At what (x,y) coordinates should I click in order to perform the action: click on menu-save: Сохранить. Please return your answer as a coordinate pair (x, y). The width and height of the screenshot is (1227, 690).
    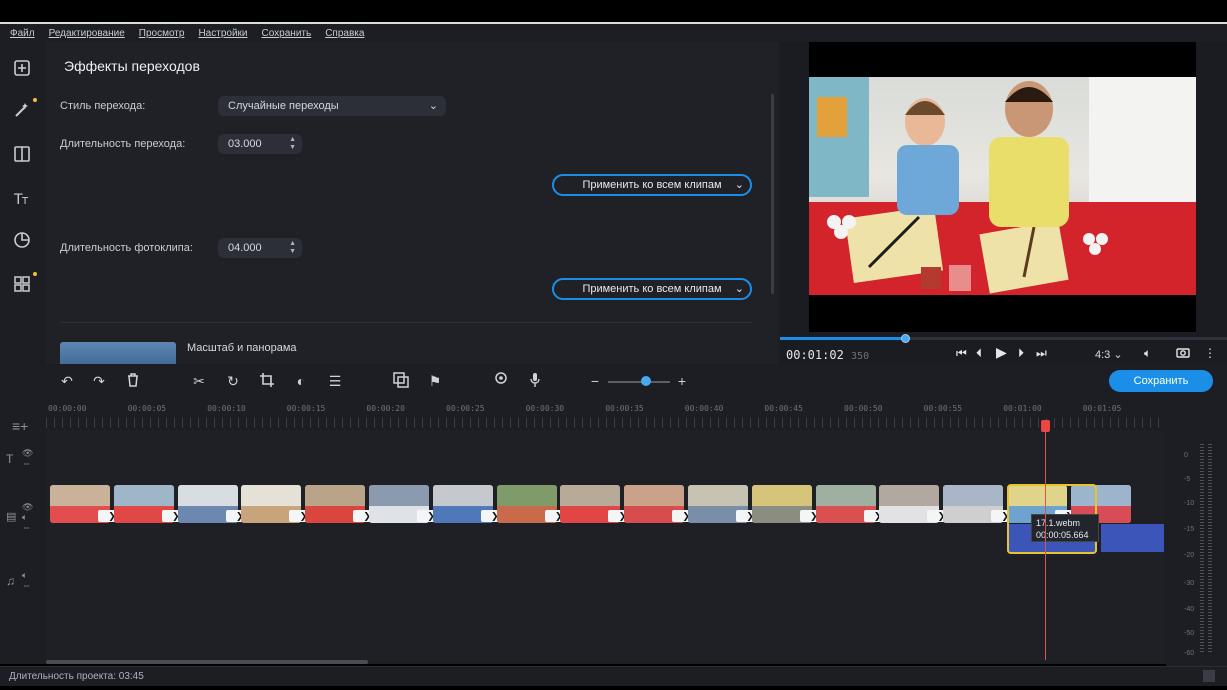
    Looking at the image, I should click on (287, 34).